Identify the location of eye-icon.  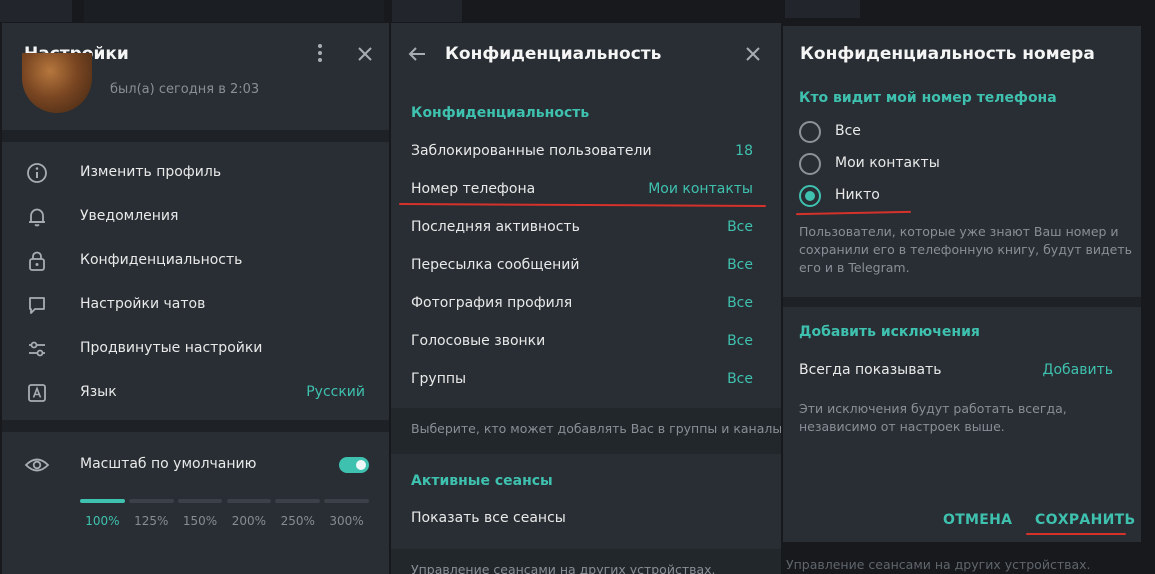
(37, 467).